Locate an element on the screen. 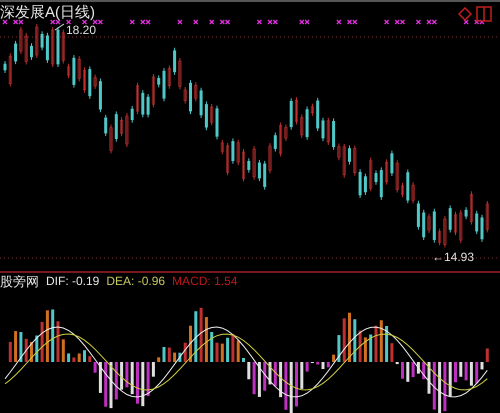 The width and height of the screenshot is (500, 413). indicator-value: DEA: -0.96 is located at coordinates (136, 281).